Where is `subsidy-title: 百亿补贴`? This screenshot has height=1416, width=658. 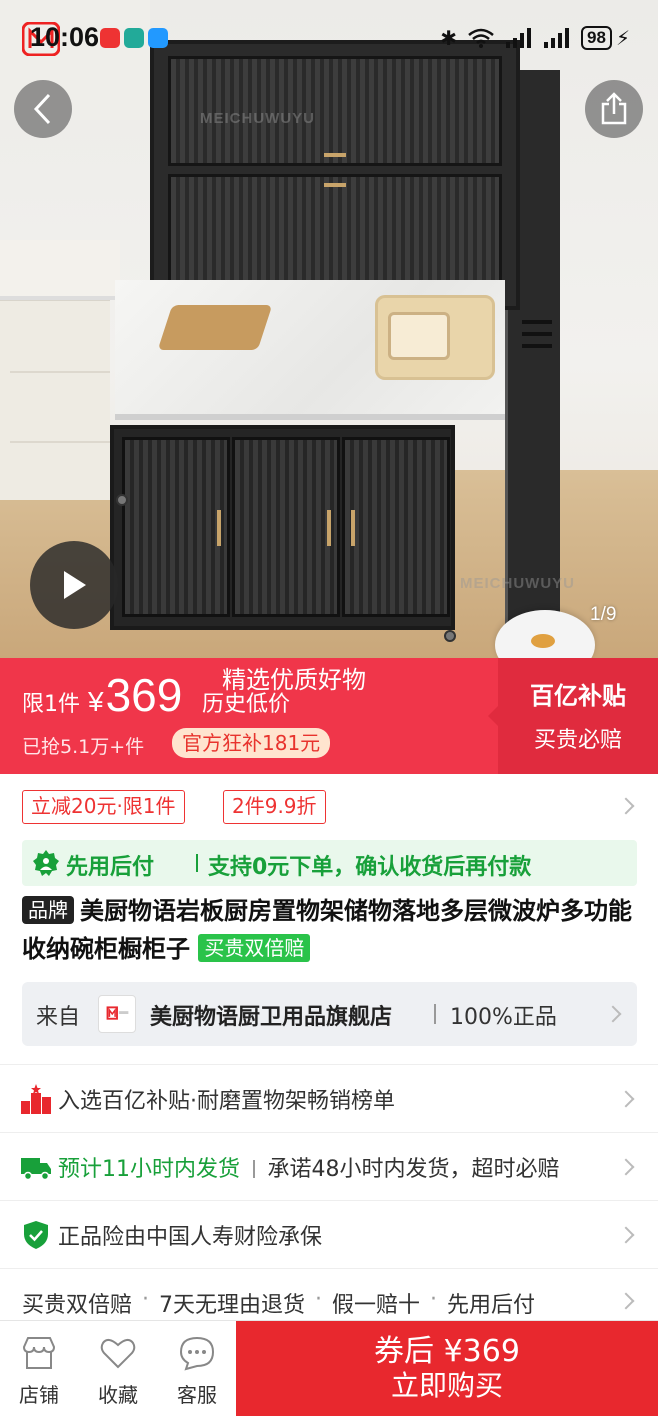
subsidy-title: 百亿补贴 is located at coordinates (578, 696).